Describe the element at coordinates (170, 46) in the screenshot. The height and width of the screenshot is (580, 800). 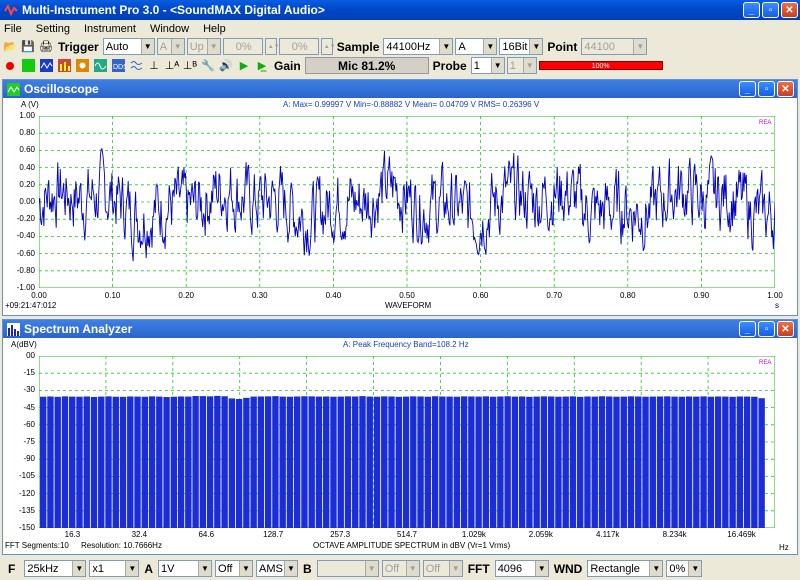
I see `trigger-channel-select: A ▼` at that location.